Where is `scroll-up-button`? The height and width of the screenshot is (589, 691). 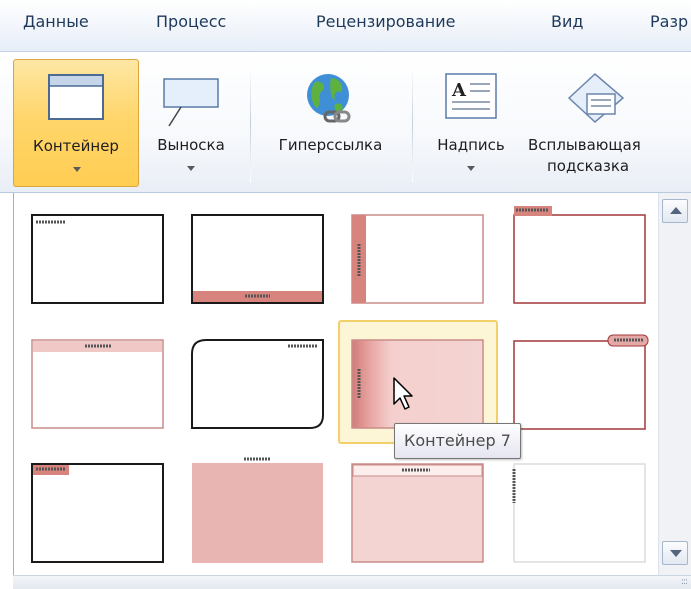
scroll-up-button is located at coordinates (675, 211).